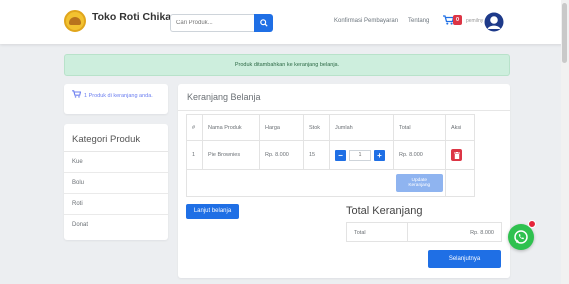 The width and height of the screenshot is (569, 284). What do you see at coordinates (316, 127) in the screenshot?
I see `column-header: Stok` at bounding box center [316, 127].